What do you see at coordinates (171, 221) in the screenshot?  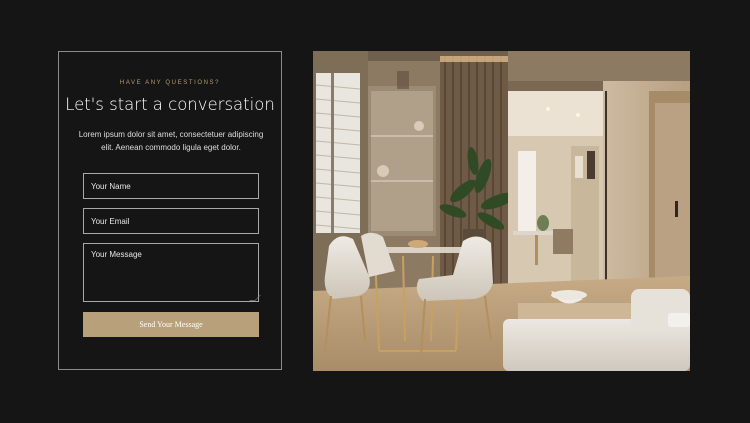 I see `email-field` at bounding box center [171, 221].